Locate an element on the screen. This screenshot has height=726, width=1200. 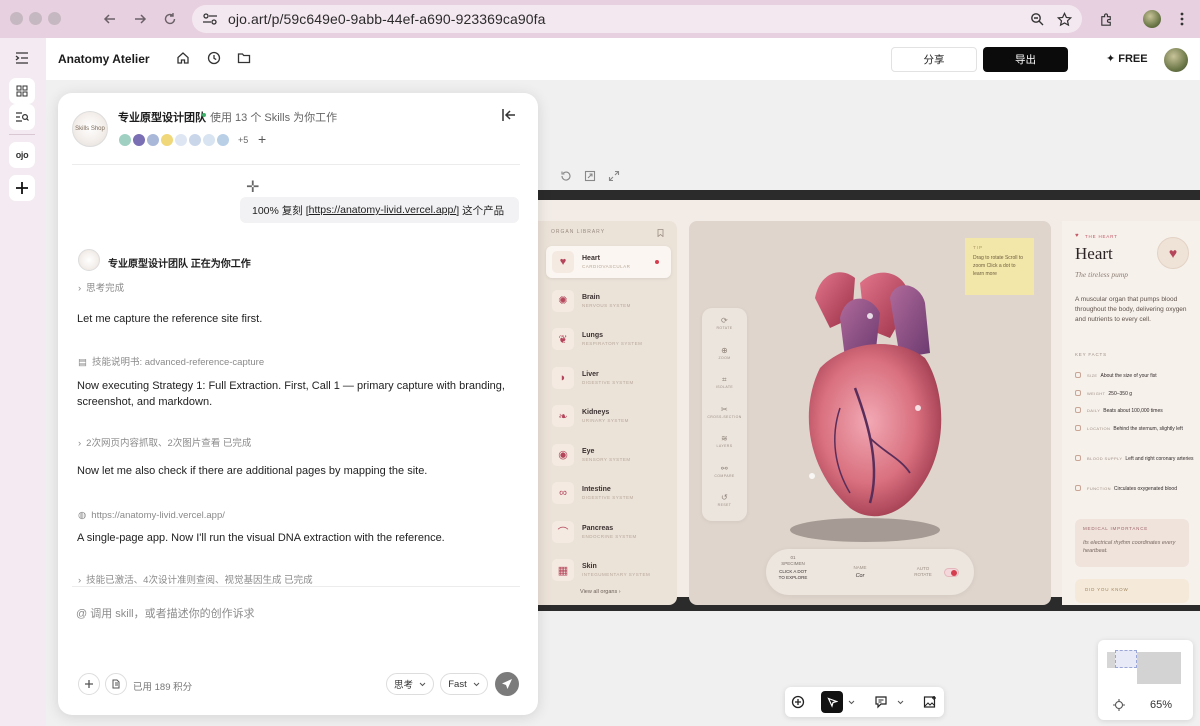
plan-badge: ✦ FREE is located at coordinates (1127, 58).